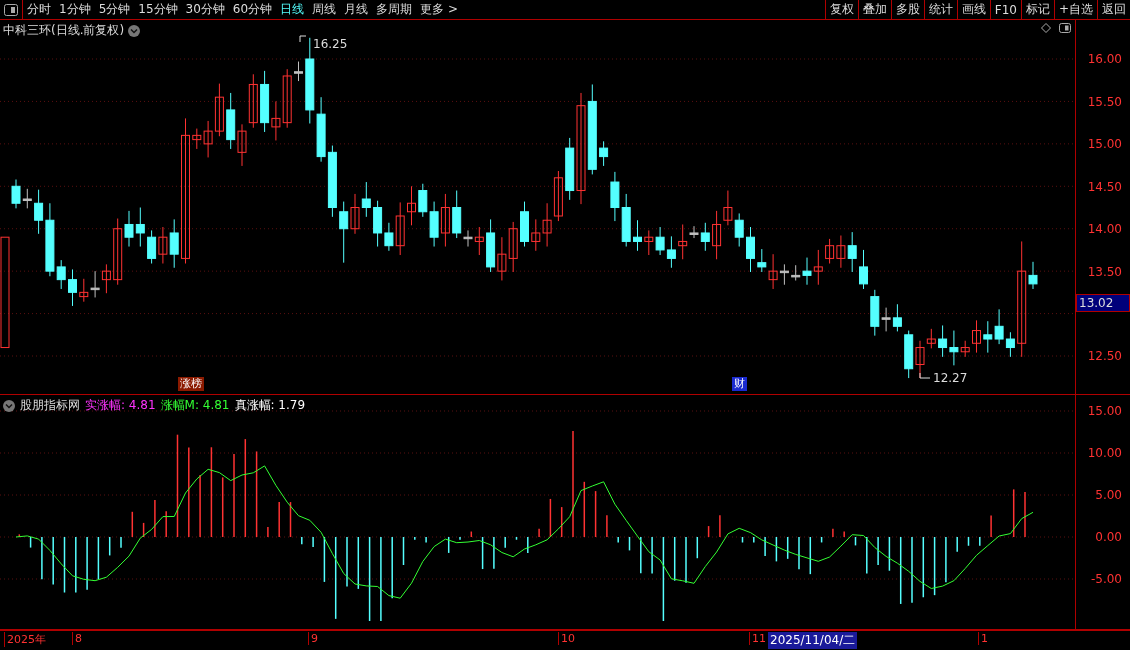  Describe the element at coordinates (394, 10) in the screenshot. I see `period-tab: 多周期` at that location.